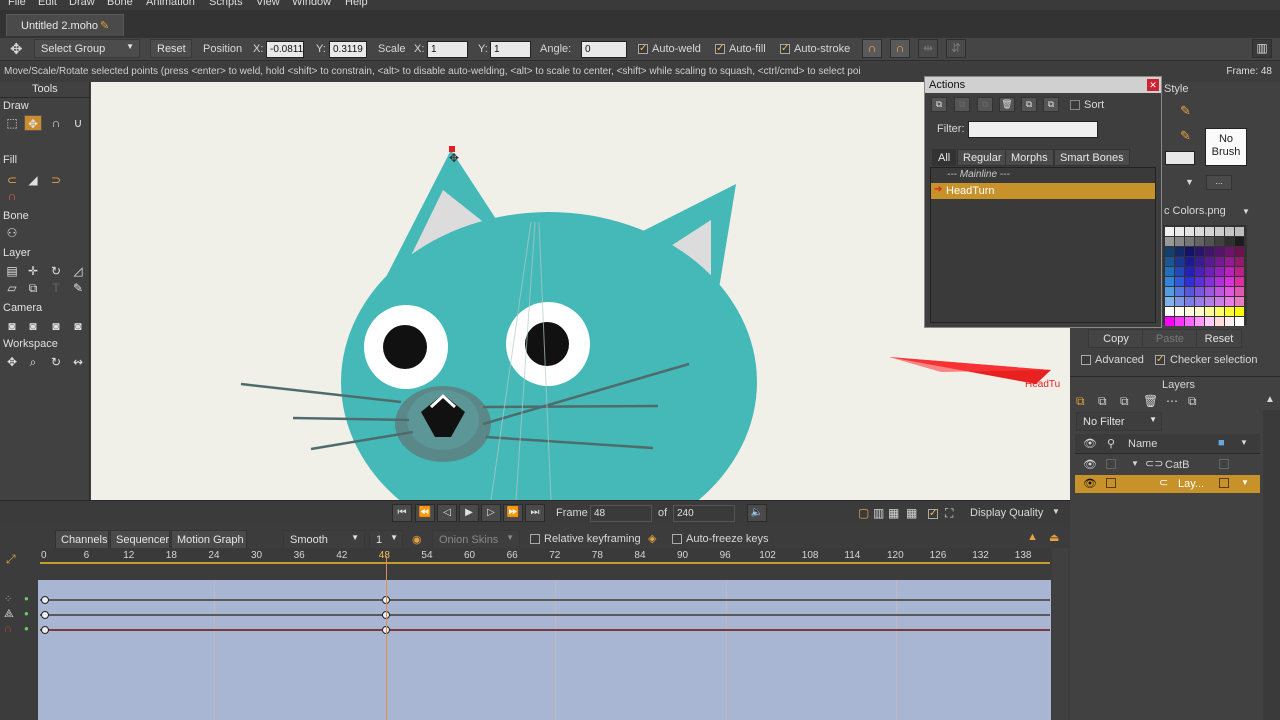  I want to click on more-layer-icon: ⋯, so click(1172, 401).